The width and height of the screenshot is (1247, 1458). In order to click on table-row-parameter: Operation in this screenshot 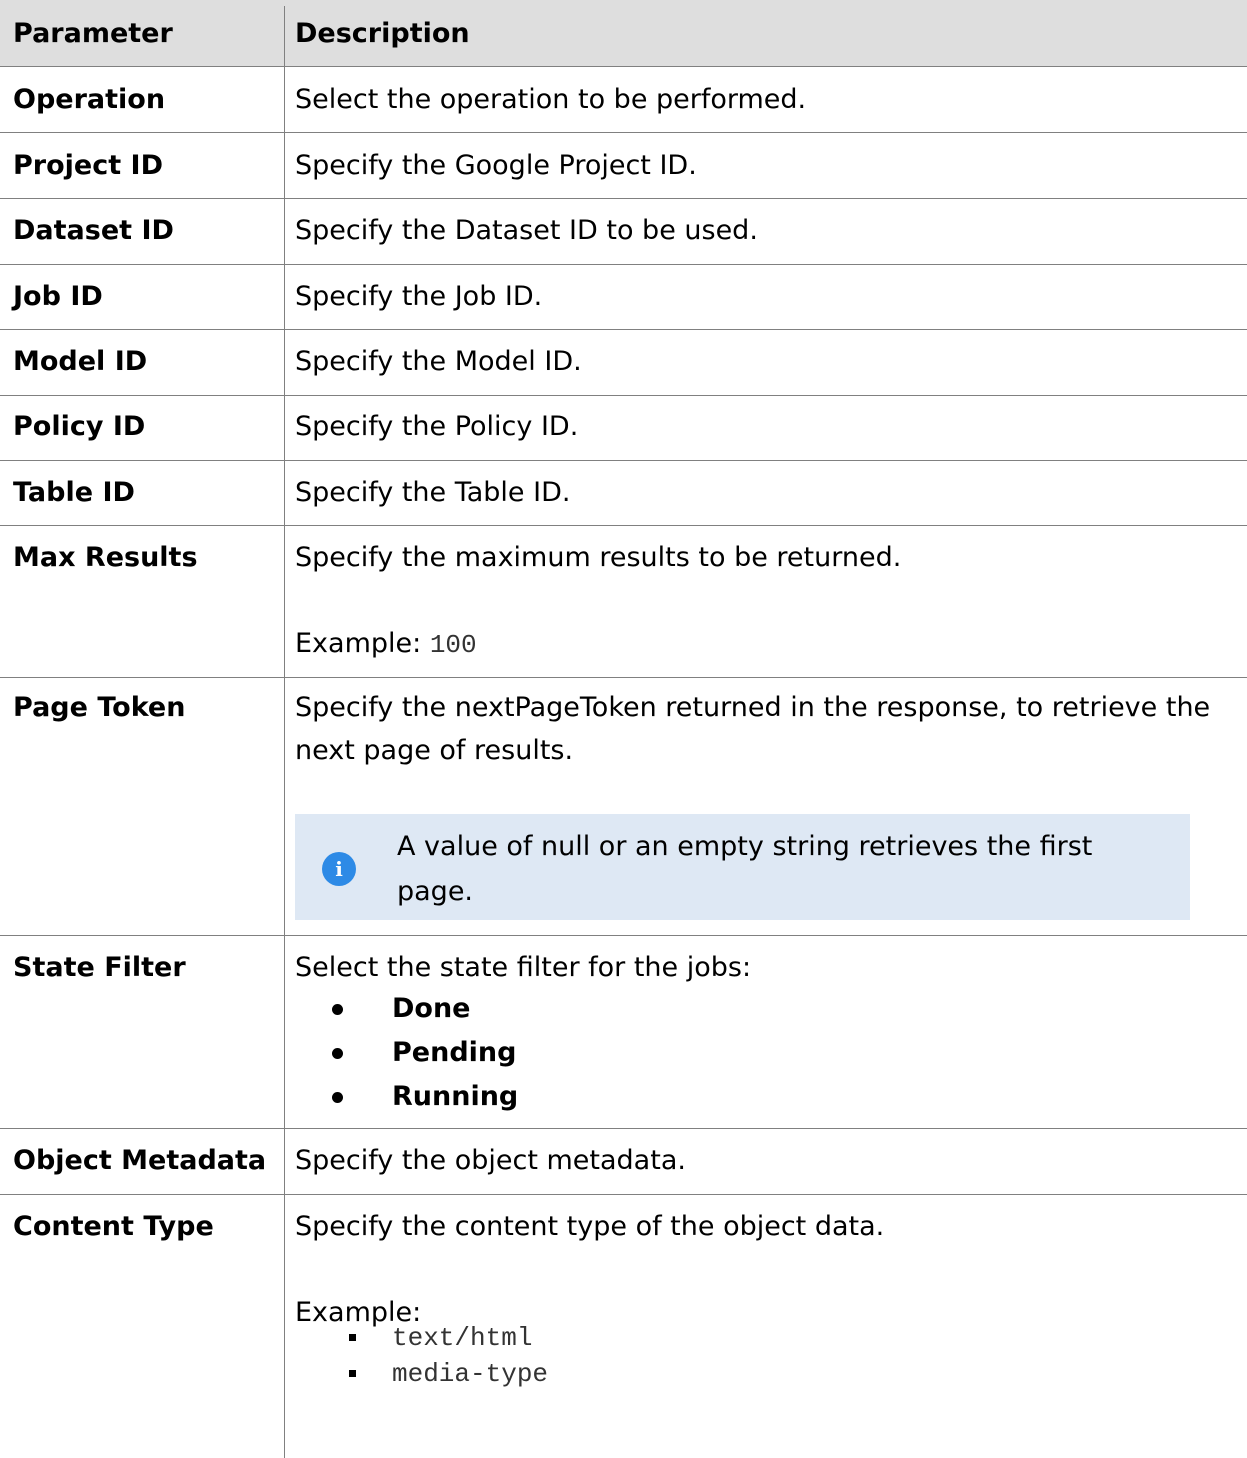, I will do `click(89, 99)`.